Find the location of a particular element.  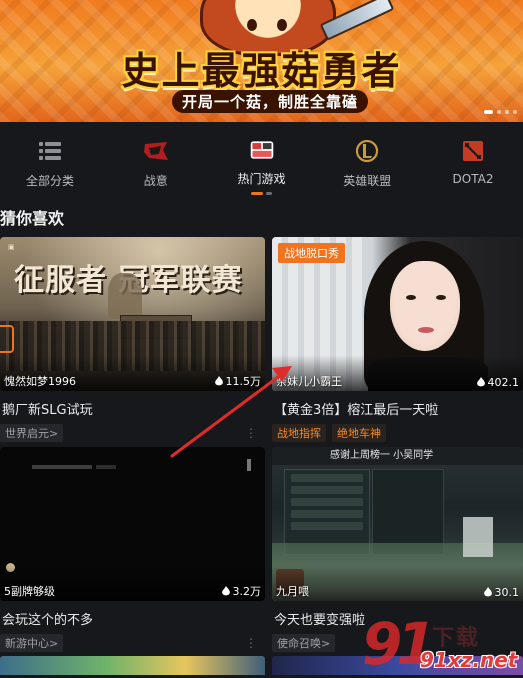

category-hot-games: 热门游戏 is located at coordinates (262, 158).